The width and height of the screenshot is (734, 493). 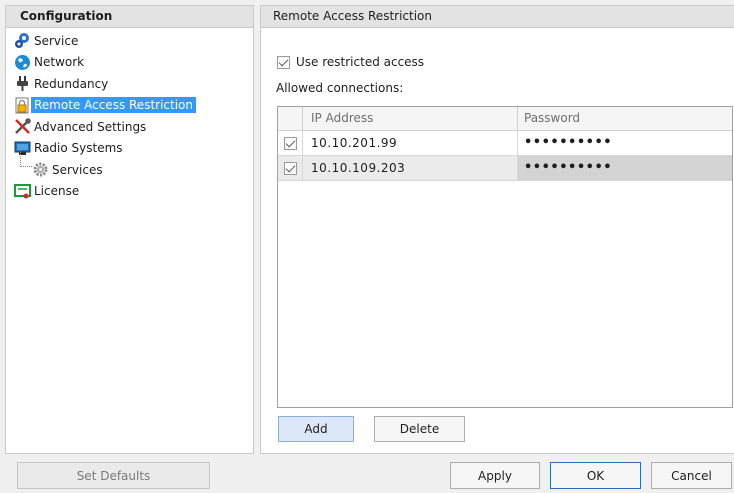 I want to click on tree-connector, so click(x=26, y=158).